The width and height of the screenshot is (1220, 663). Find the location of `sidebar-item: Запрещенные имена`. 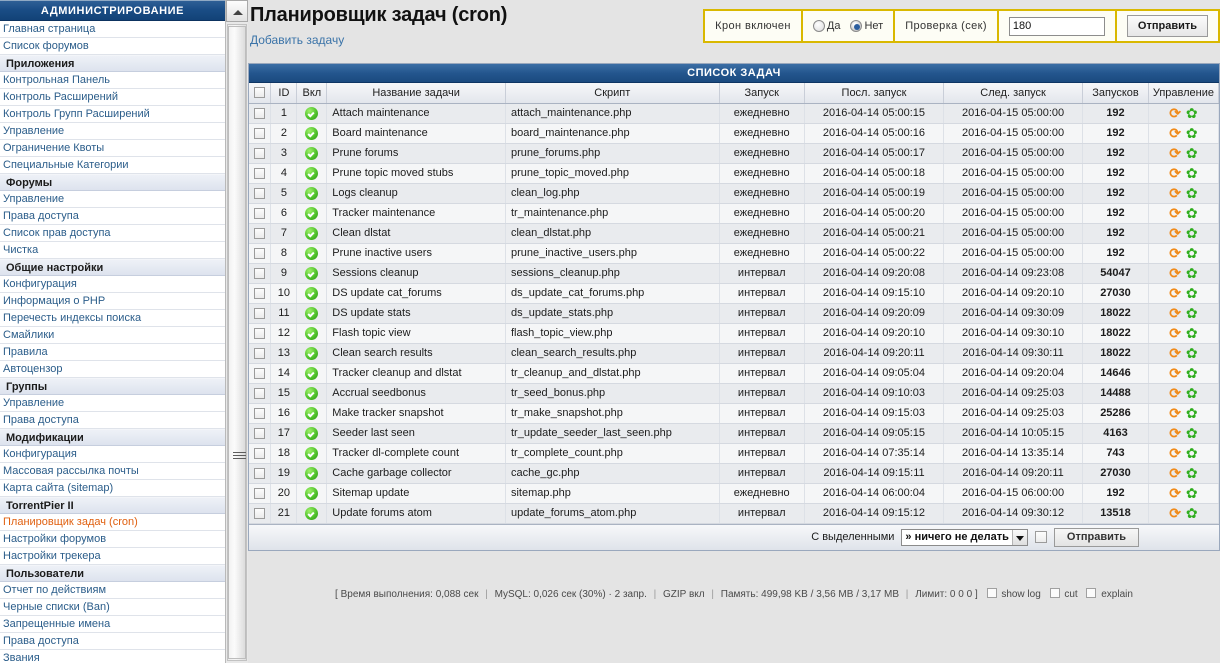

sidebar-item: Запрещенные имена is located at coordinates (112, 624).